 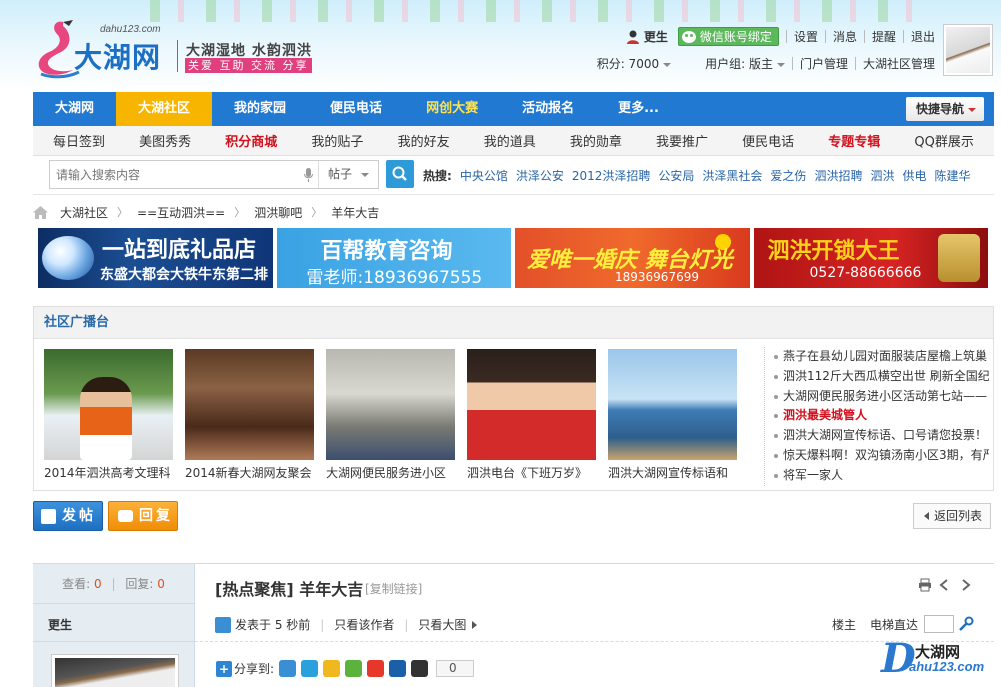 What do you see at coordinates (952, 175) in the screenshot?
I see `hot-keyword: 陈建华` at bounding box center [952, 175].